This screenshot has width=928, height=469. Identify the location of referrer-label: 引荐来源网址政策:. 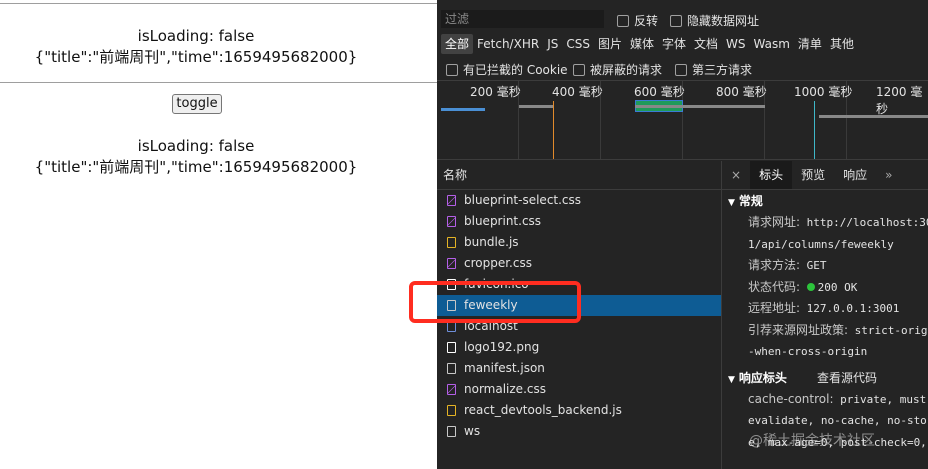
(798, 329).